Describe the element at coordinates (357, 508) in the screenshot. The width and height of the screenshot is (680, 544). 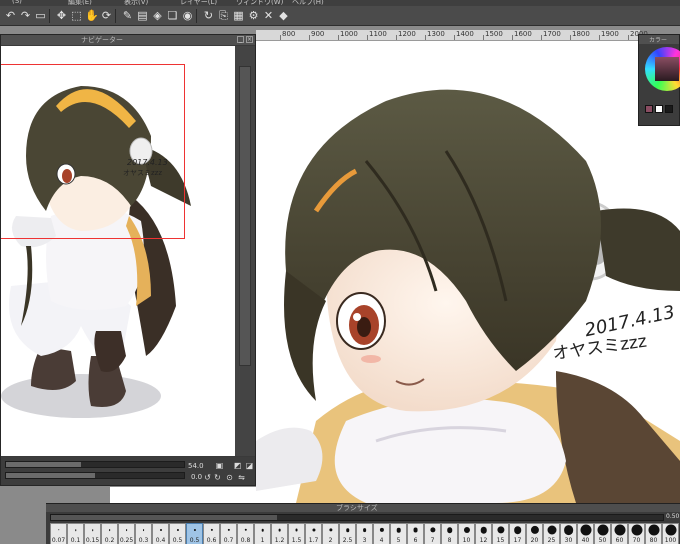
I see `brush-panel-title: ブラシサイズ` at that location.